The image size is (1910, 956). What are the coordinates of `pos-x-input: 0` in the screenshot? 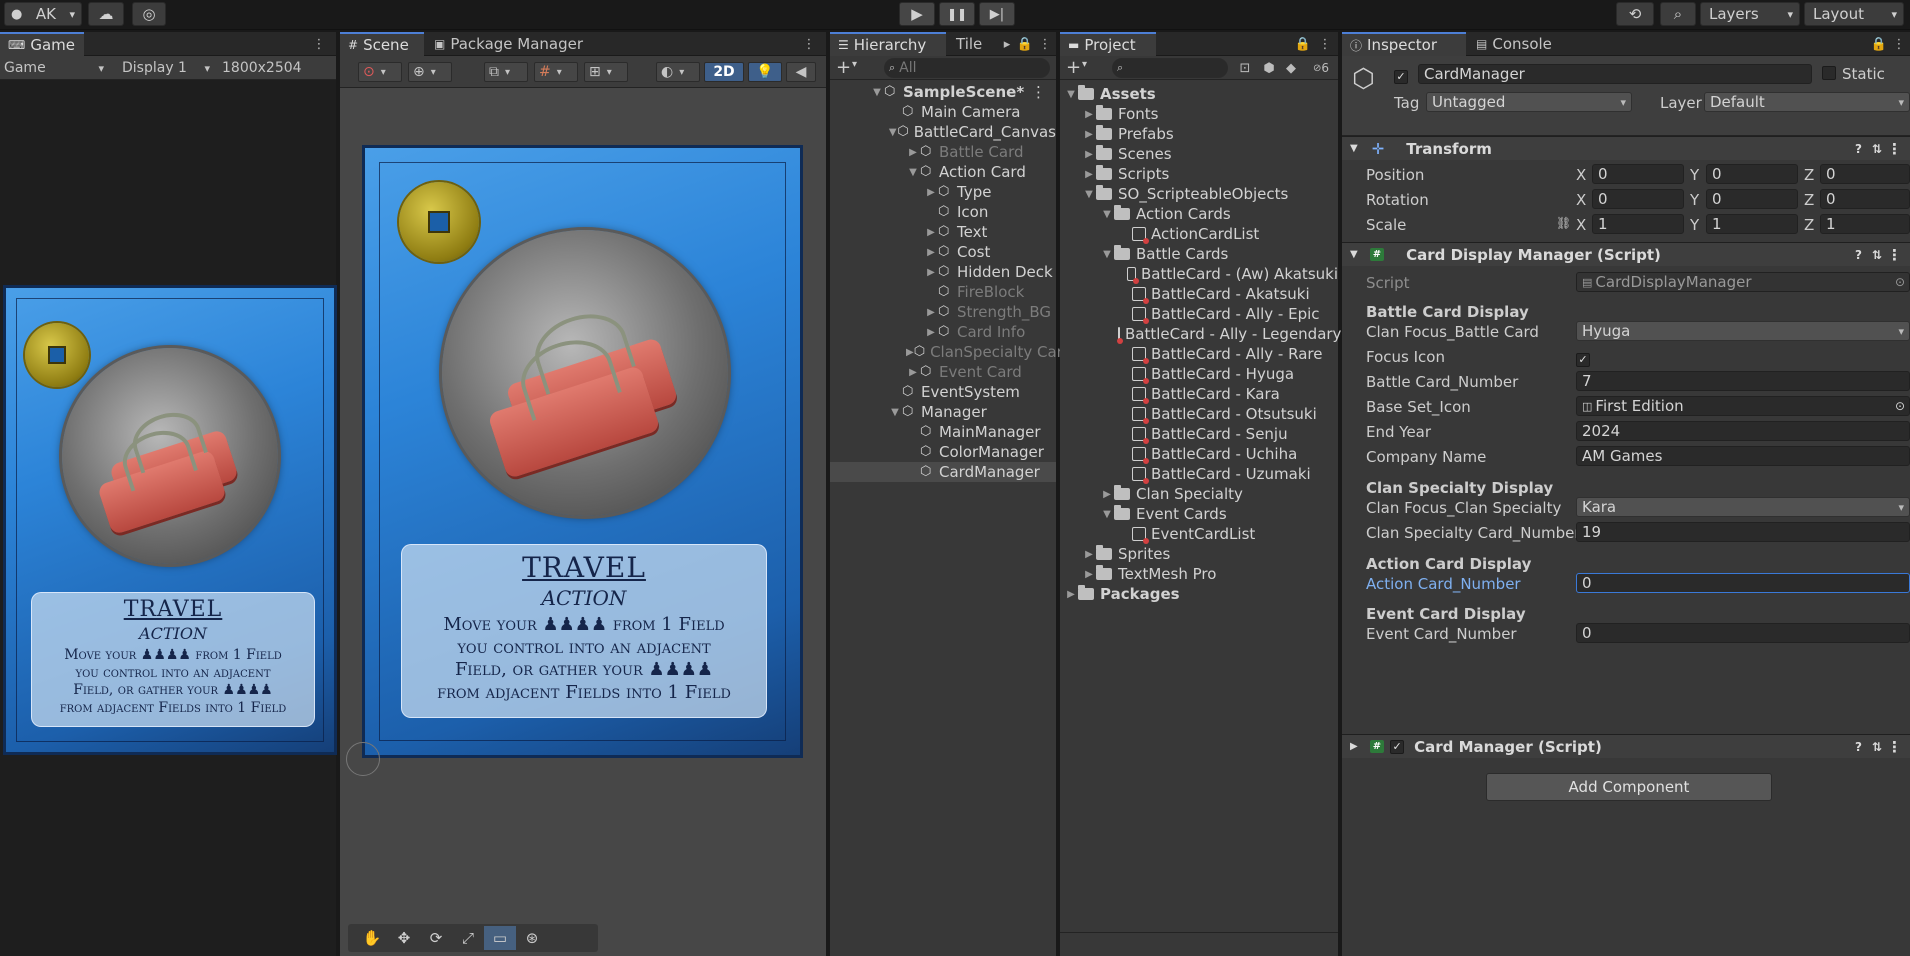 It's located at (1638, 174).